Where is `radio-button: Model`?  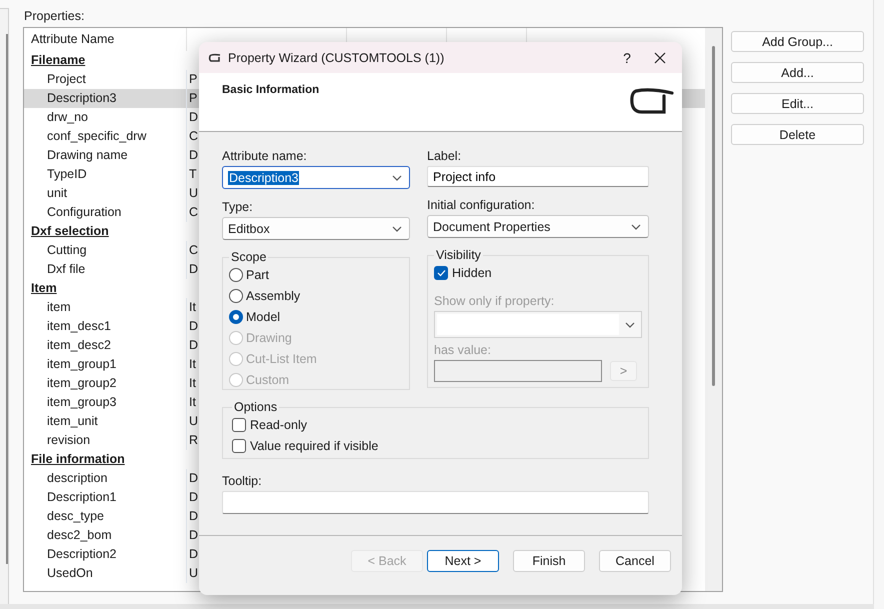
radio-button: Model is located at coordinates (316, 316).